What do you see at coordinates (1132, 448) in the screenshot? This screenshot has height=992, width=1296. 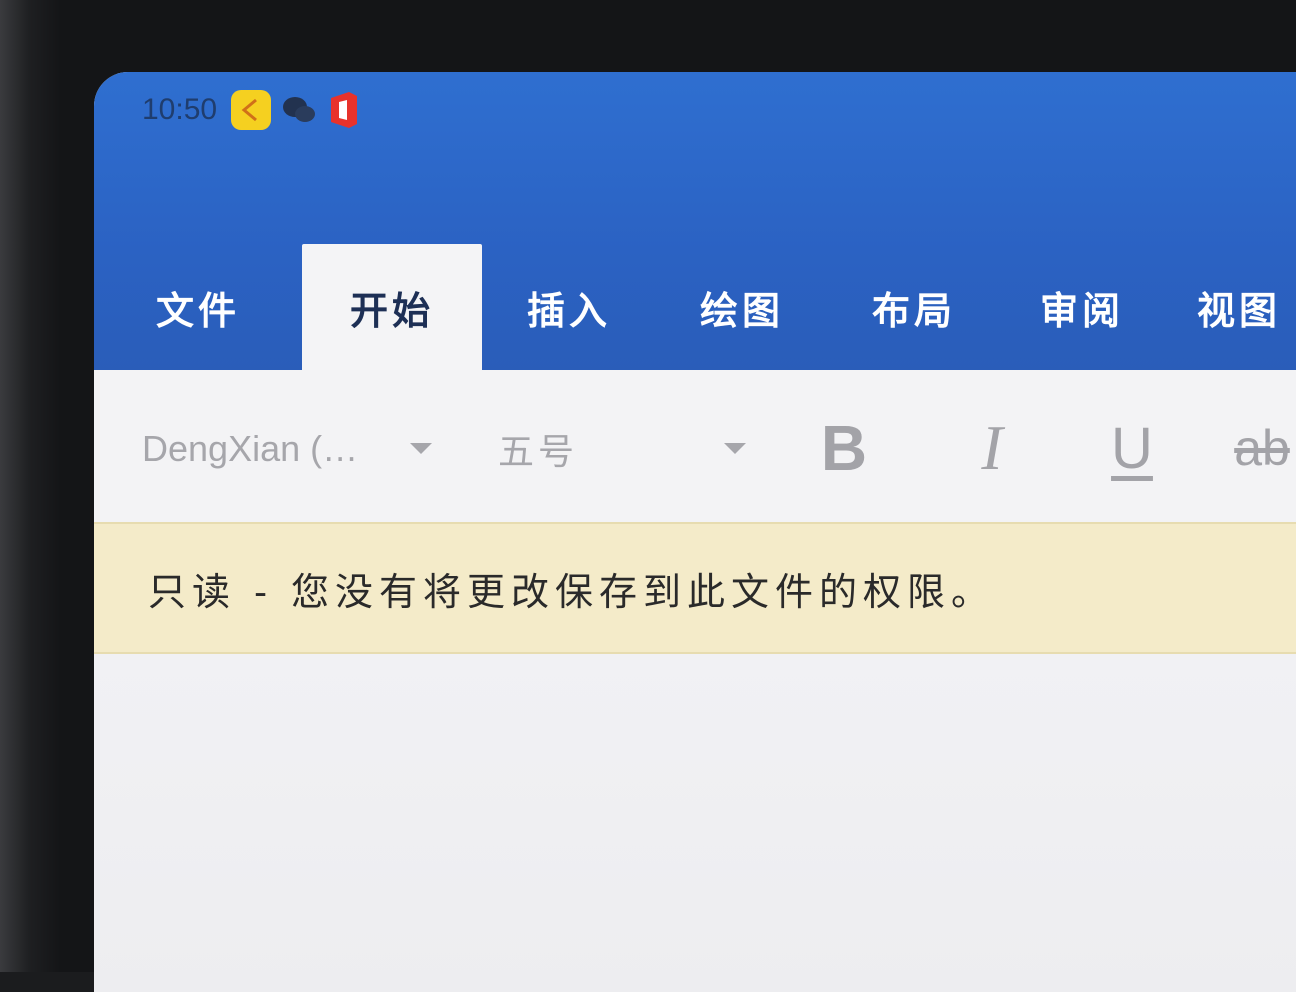 I see `underline-button: U` at bounding box center [1132, 448].